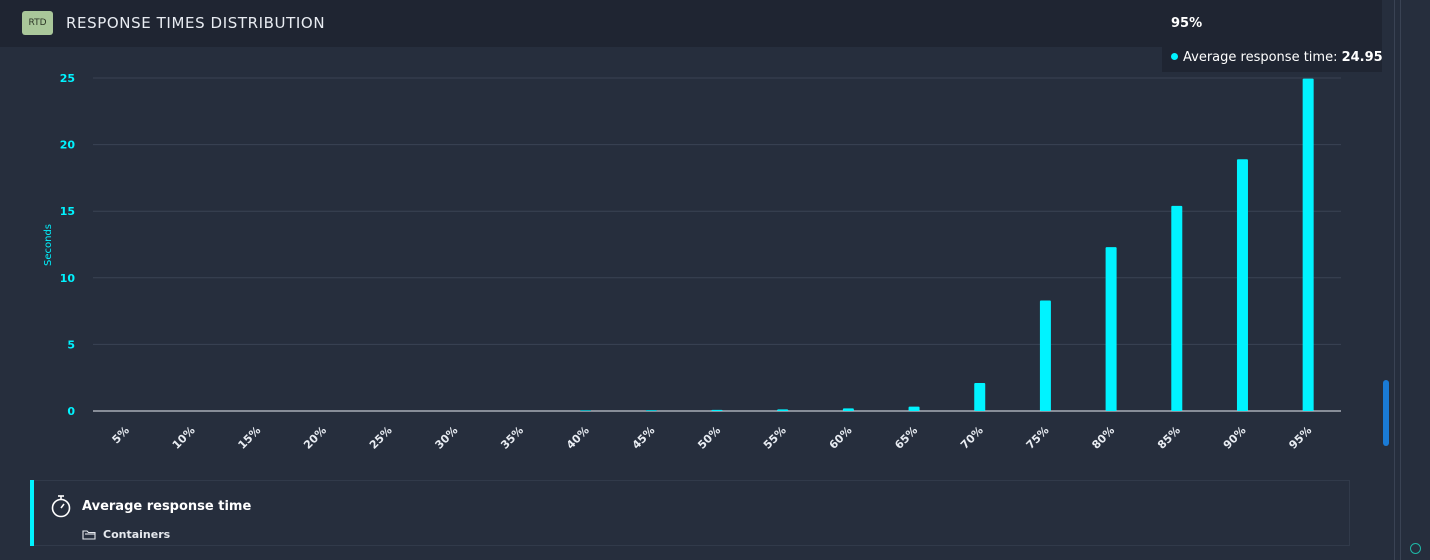  I want to click on x-tick-label: 30%, so click(447, 438).